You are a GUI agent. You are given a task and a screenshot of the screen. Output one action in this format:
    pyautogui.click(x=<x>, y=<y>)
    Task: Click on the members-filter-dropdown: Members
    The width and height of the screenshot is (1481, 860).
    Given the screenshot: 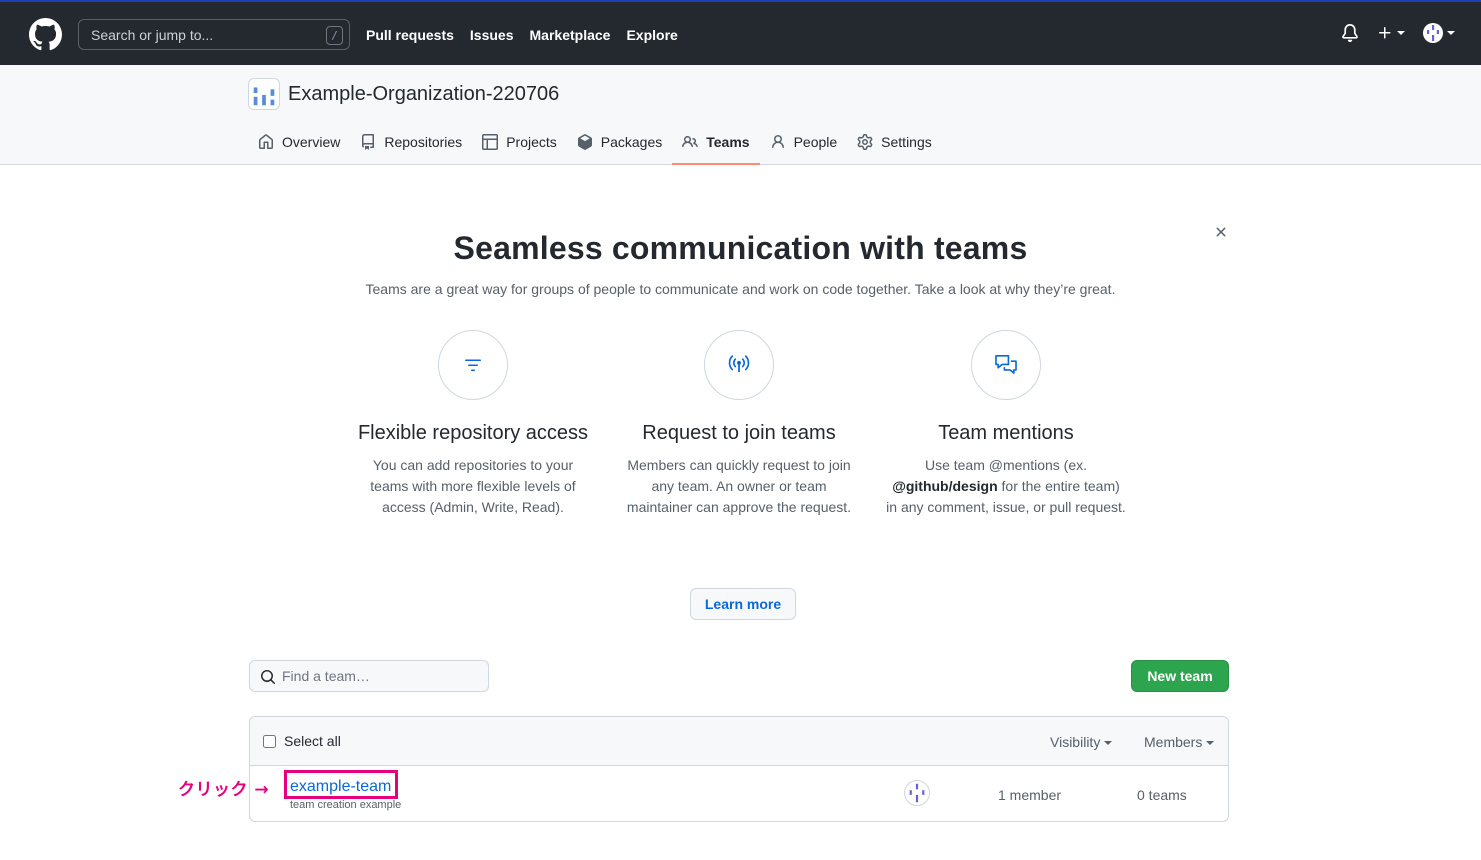 What is the action you would take?
    pyautogui.click(x=1179, y=742)
    